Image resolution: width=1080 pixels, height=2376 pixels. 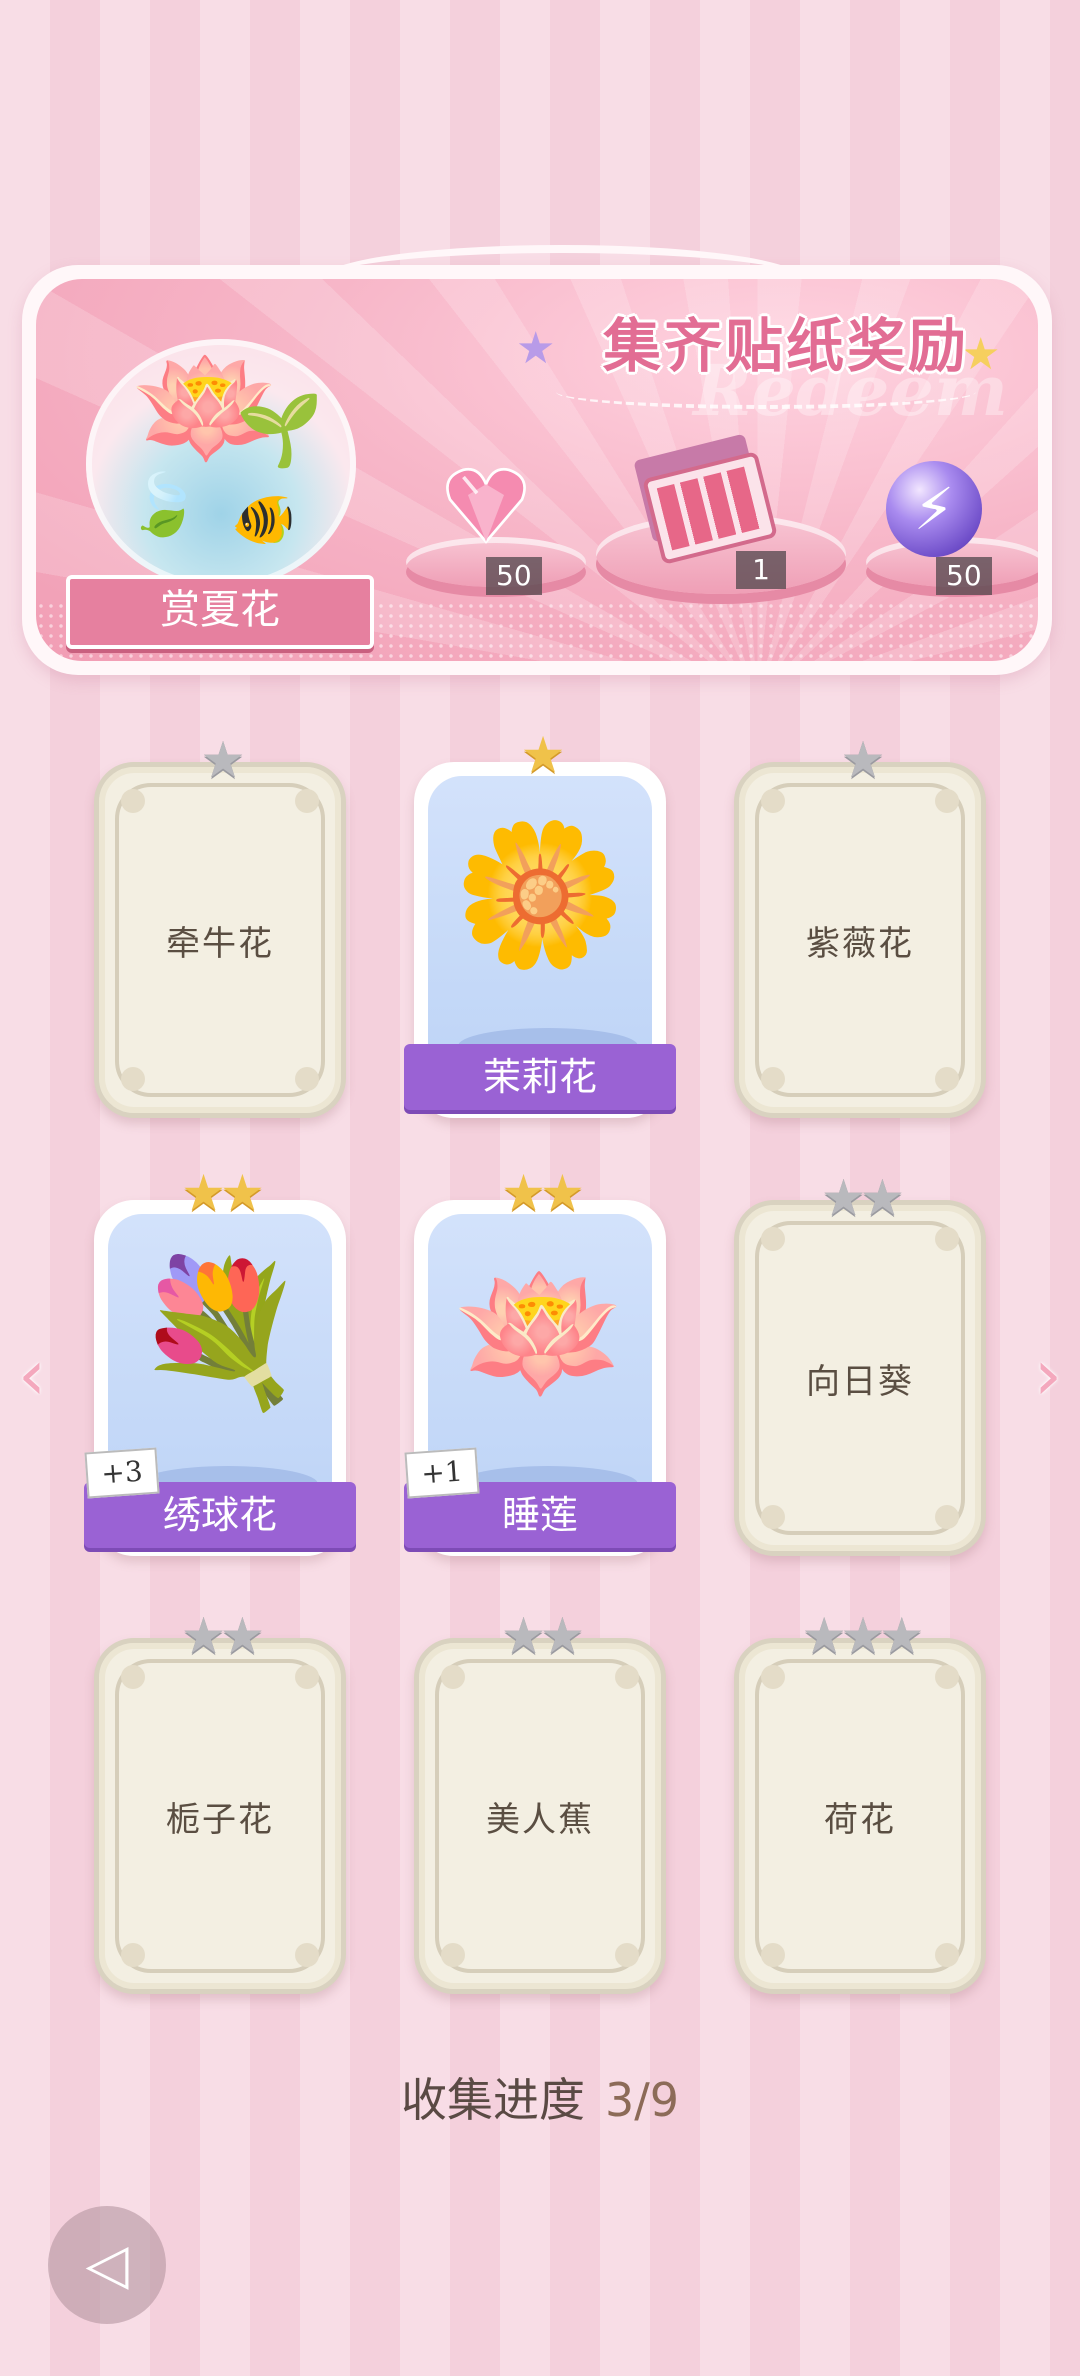 I want to click on sticker-card-water-lily: ★★ 🪷 睡莲 +1, so click(x=540, y=1362).